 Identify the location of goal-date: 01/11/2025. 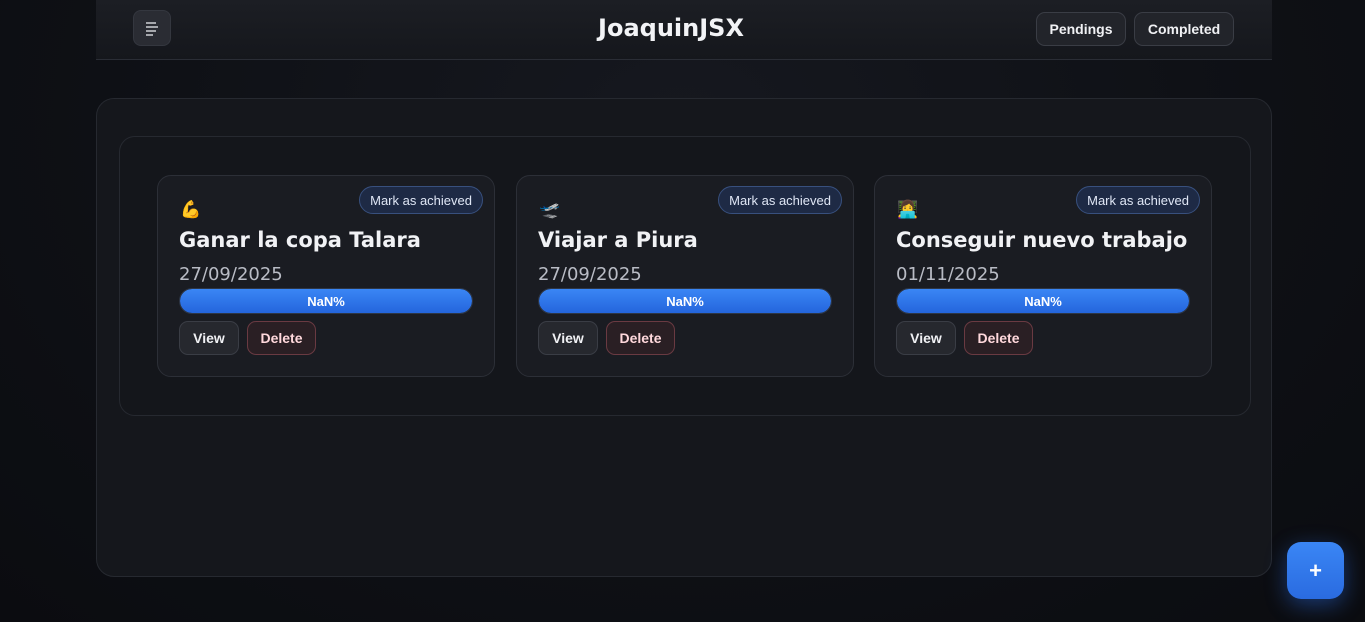
(948, 274).